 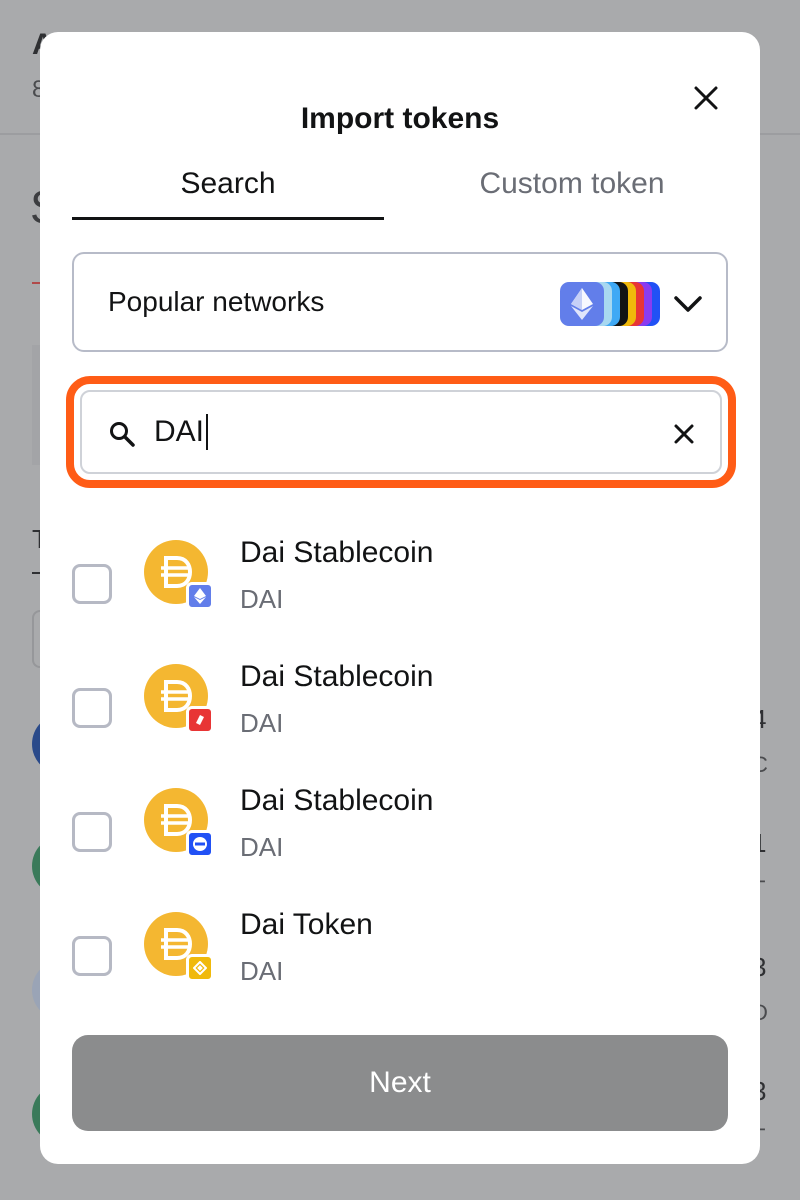 I want to click on network-stack-icon, so click(x=612, y=304).